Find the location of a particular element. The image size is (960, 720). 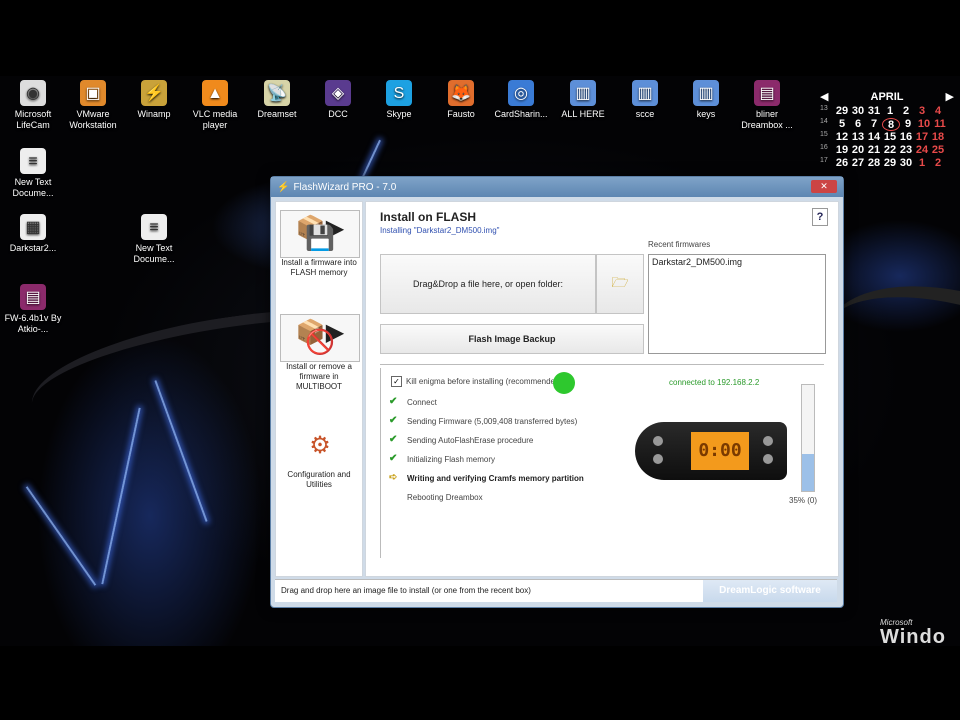

close-button: ✕ is located at coordinates (824, 186).